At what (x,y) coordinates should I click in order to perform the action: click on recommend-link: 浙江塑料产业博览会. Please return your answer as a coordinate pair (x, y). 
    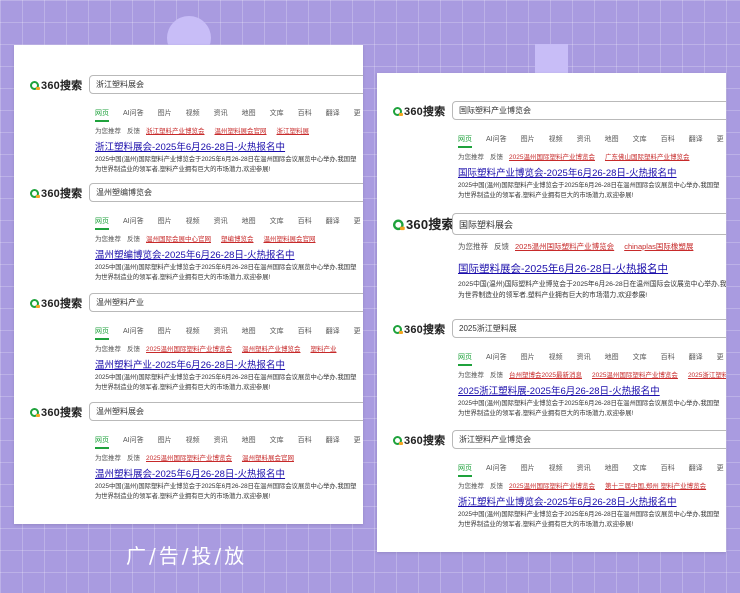
    Looking at the image, I should click on (175, 131).